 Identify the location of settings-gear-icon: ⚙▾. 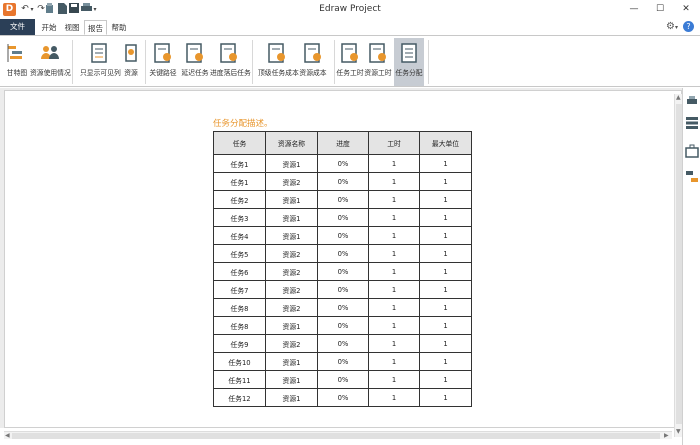
(672, 26).